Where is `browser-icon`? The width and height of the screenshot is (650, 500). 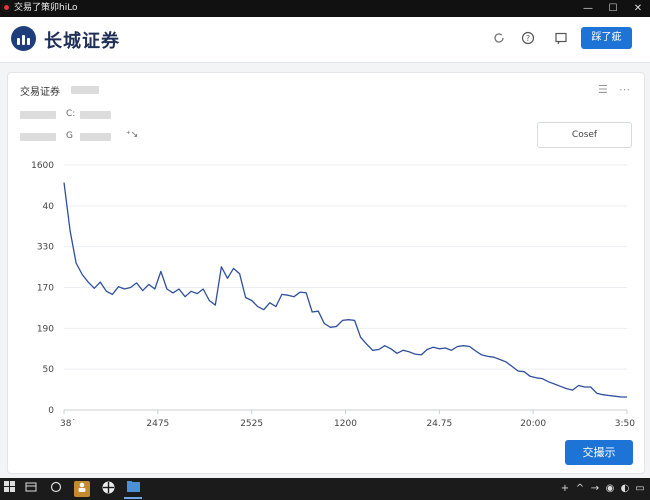 browser-icon is located at coordinates (108, 489).